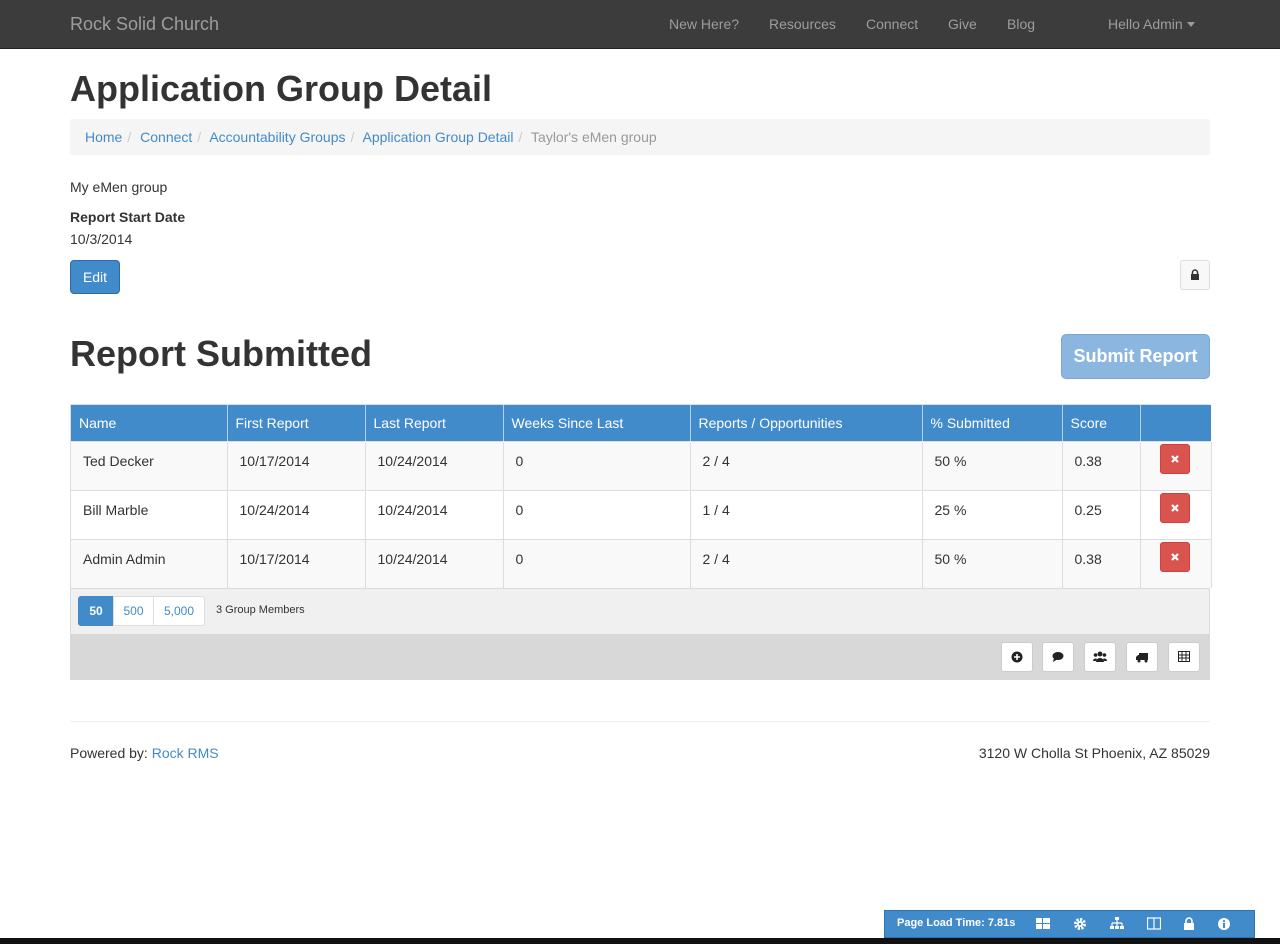  What do you see at coordinates (640, 657) in the screenshot?
I see `grid-actions` at bounding box center [640, 657].